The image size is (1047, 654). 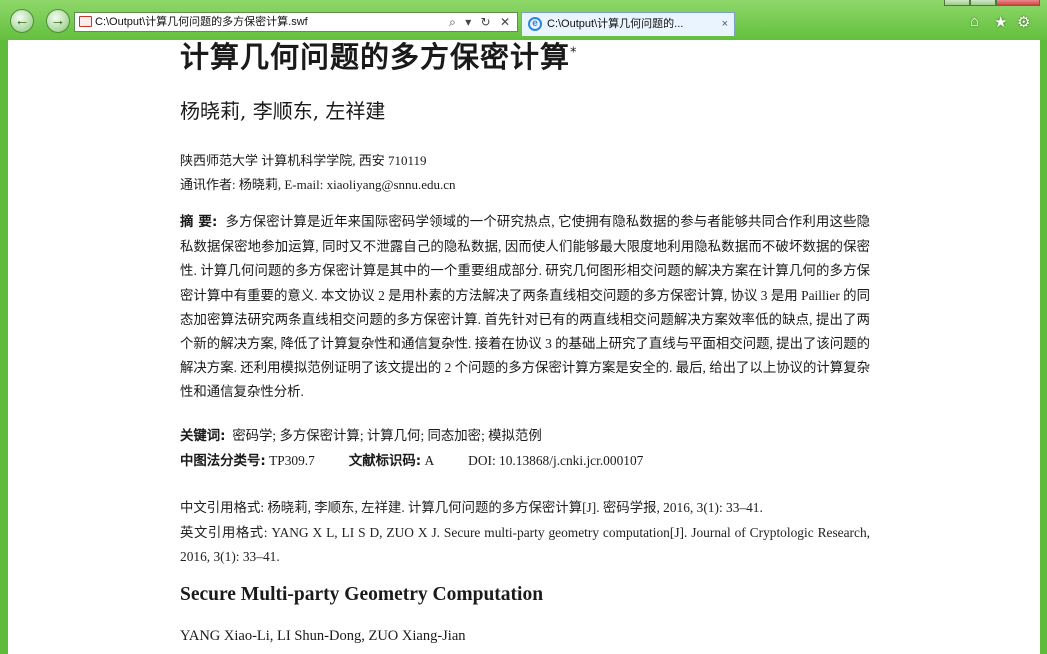 I want to click on title-footnote-mark: *, so click(x=574, y=53).